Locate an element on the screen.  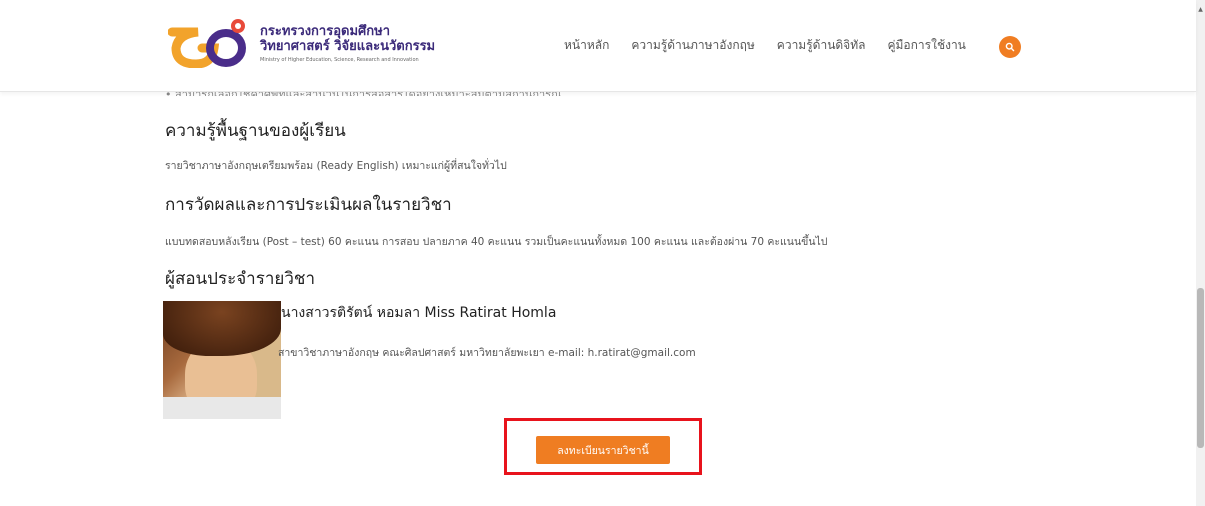
enroll-button: ลงทะเบียนรายวิชานี้ is located at coordinates (603, 450).